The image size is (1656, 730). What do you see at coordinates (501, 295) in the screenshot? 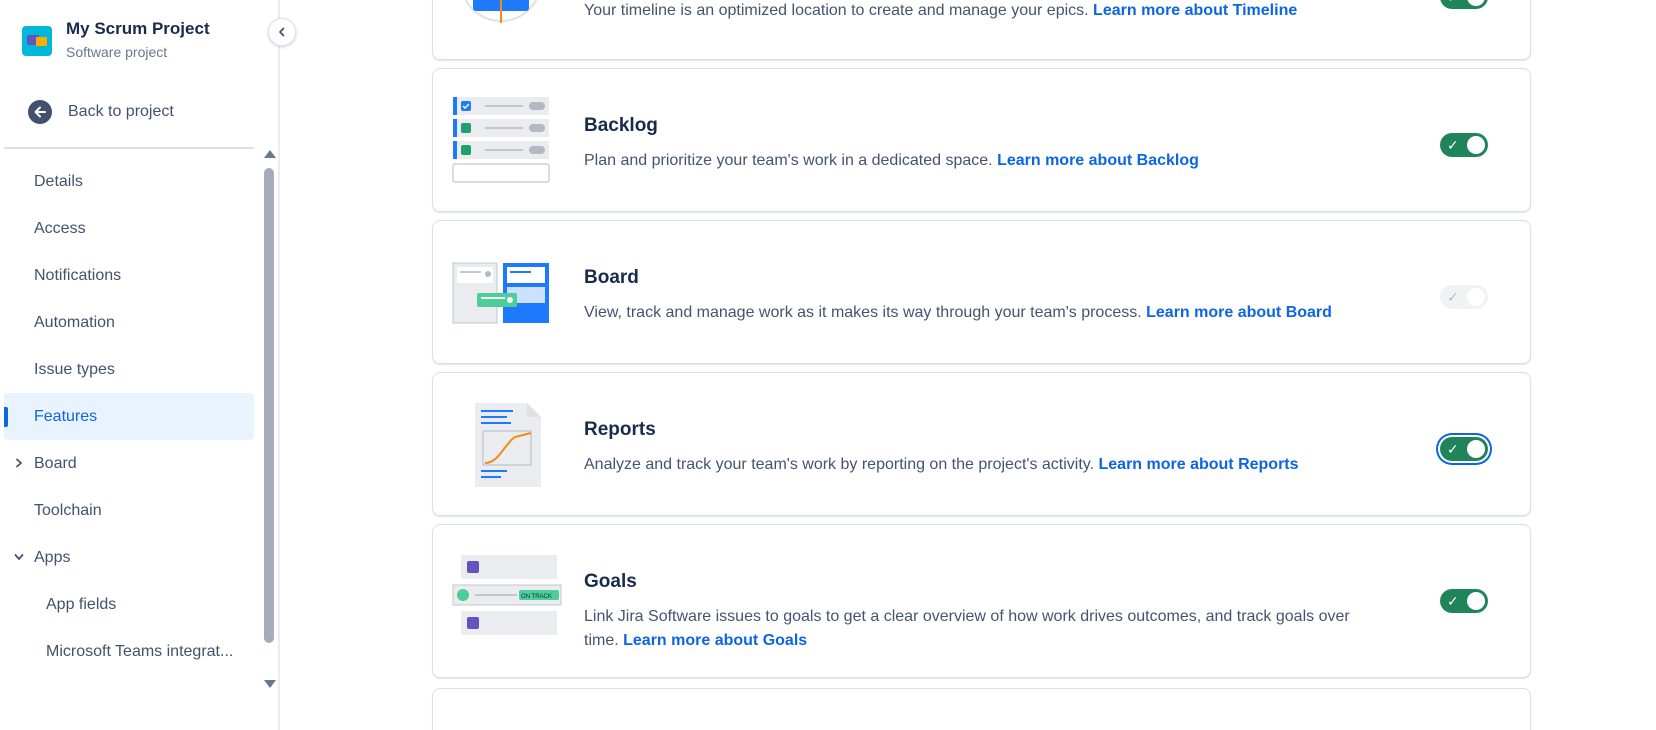
I see `board-illustration` at bounding box center [501, 295].